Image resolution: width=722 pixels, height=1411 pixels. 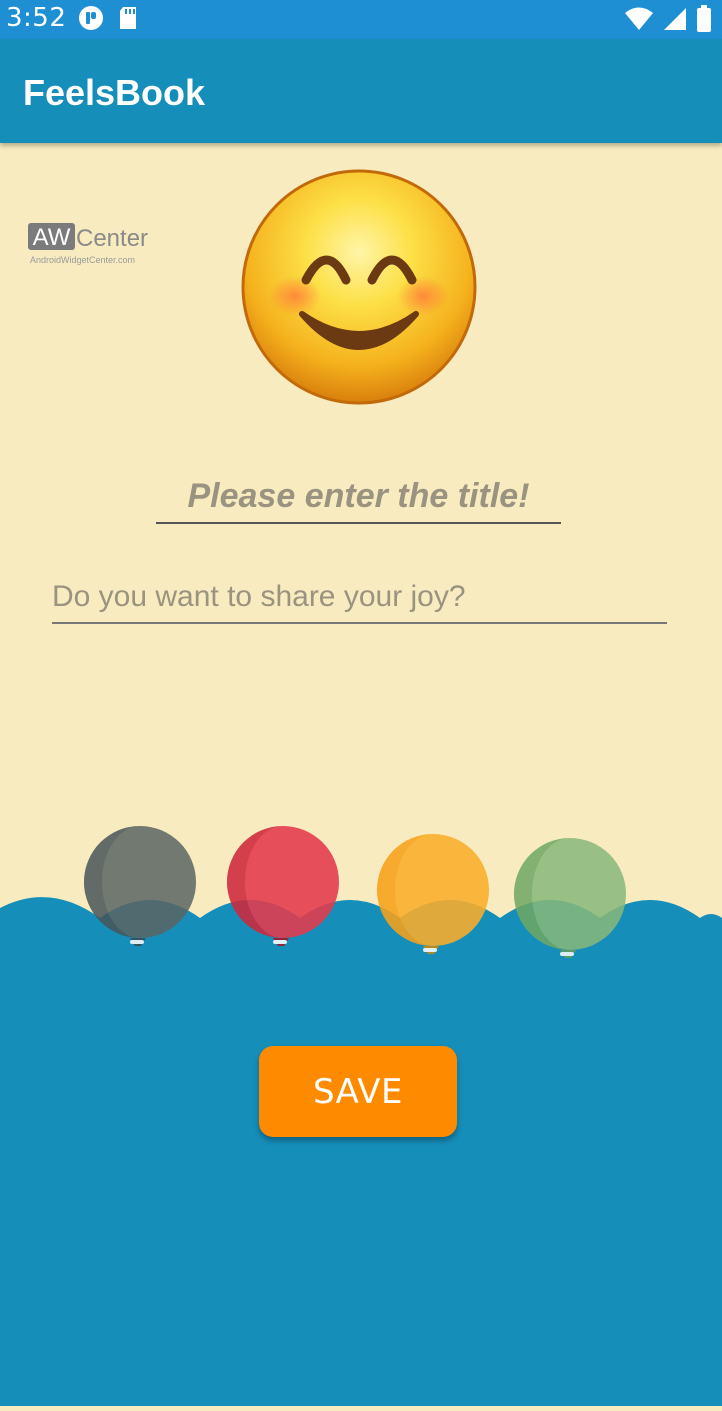 I want to click on awcenter-logo: AW Center AndroidWidgetCenter.com, so click(x=88, y=246).